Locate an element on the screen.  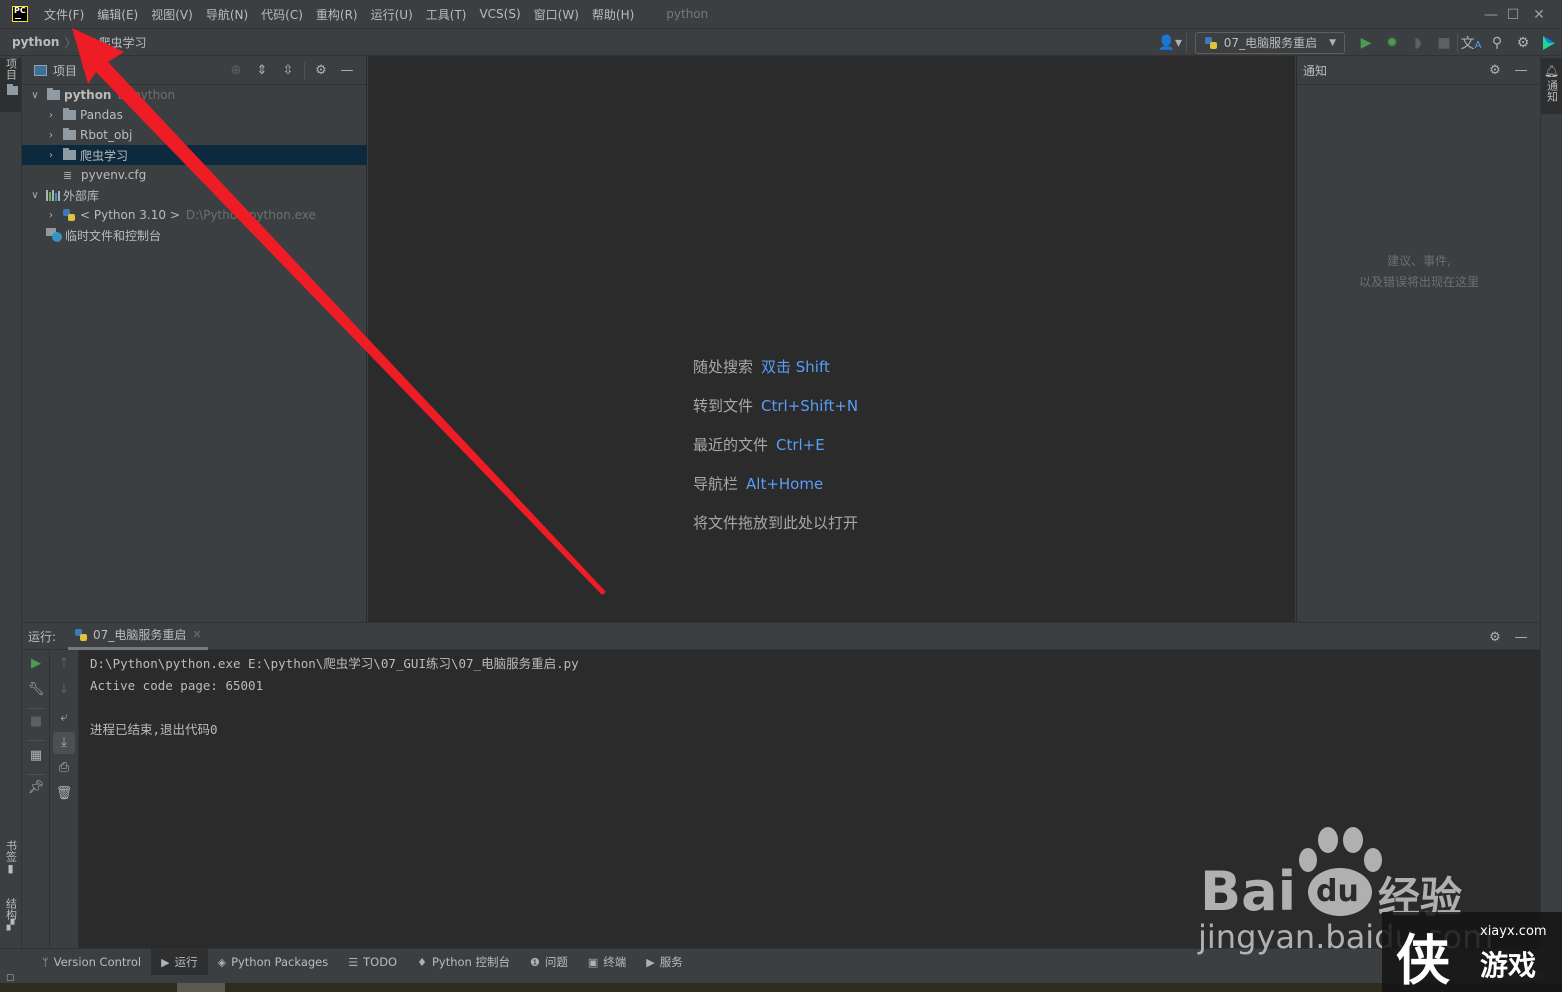
bookmark-icon: ▮ is located at coordinates (10, 868).